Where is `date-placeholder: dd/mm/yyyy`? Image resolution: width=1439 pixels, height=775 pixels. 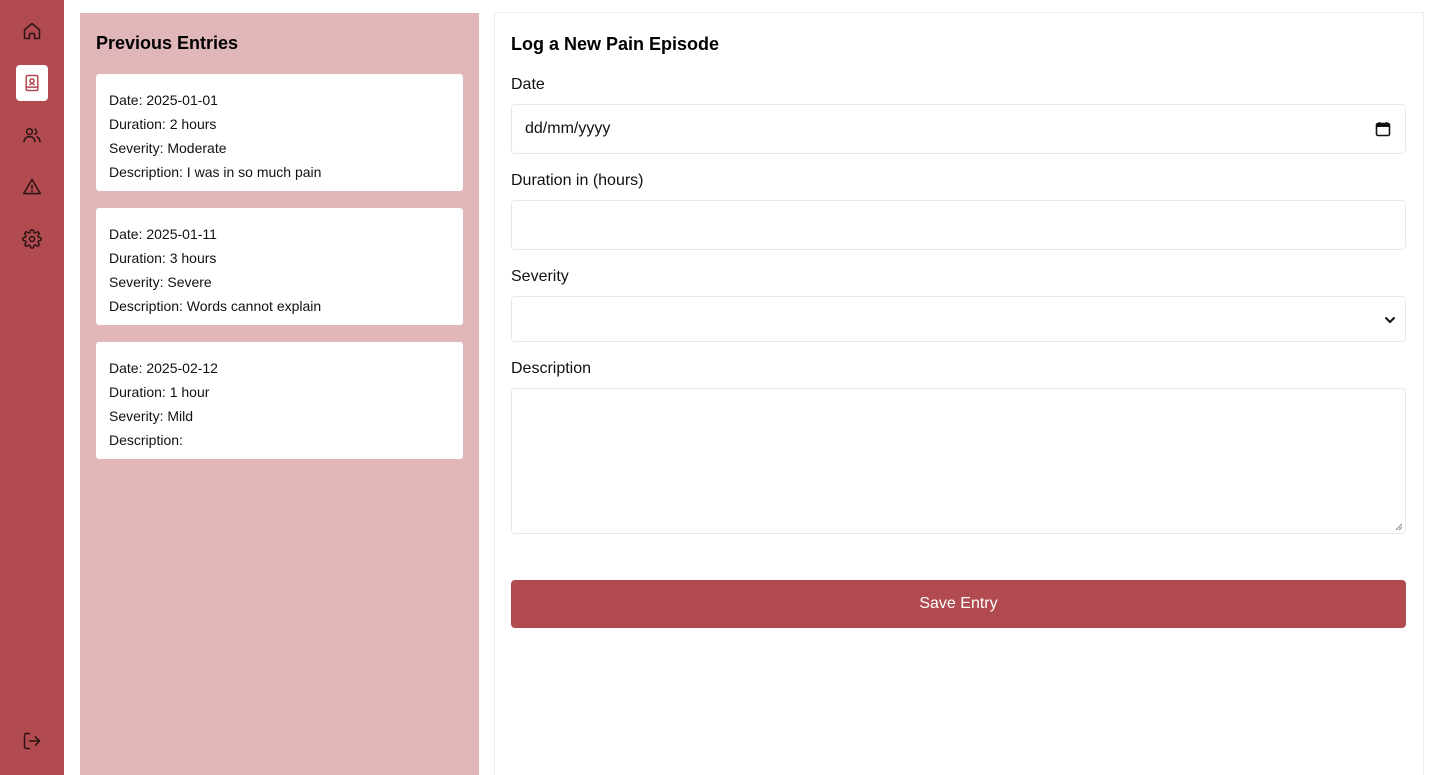 date-placeholder: dd/mm/yyyy is located at coordinates (568, 128).